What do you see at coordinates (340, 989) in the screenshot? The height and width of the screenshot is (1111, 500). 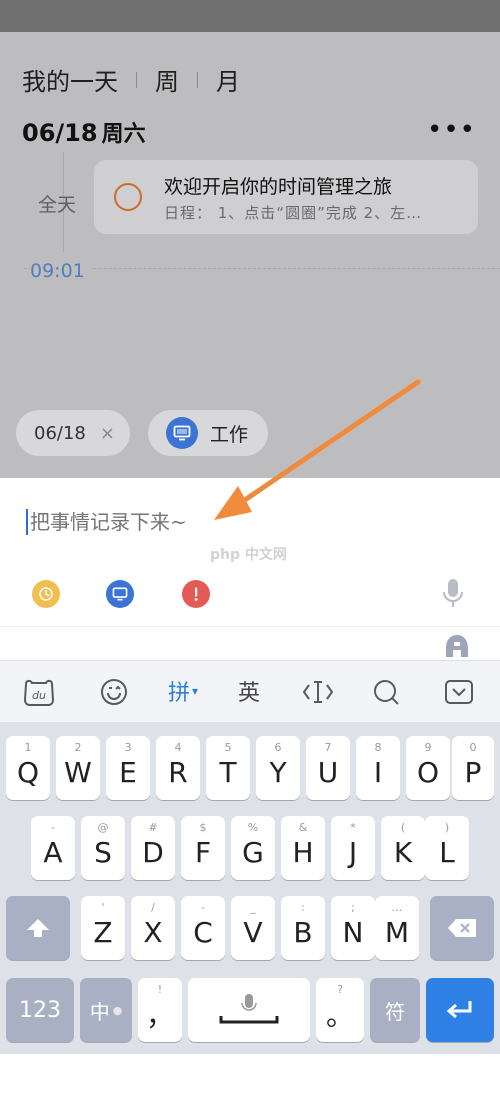 I see `key-hint: ?` at bounding box center [340, 989].